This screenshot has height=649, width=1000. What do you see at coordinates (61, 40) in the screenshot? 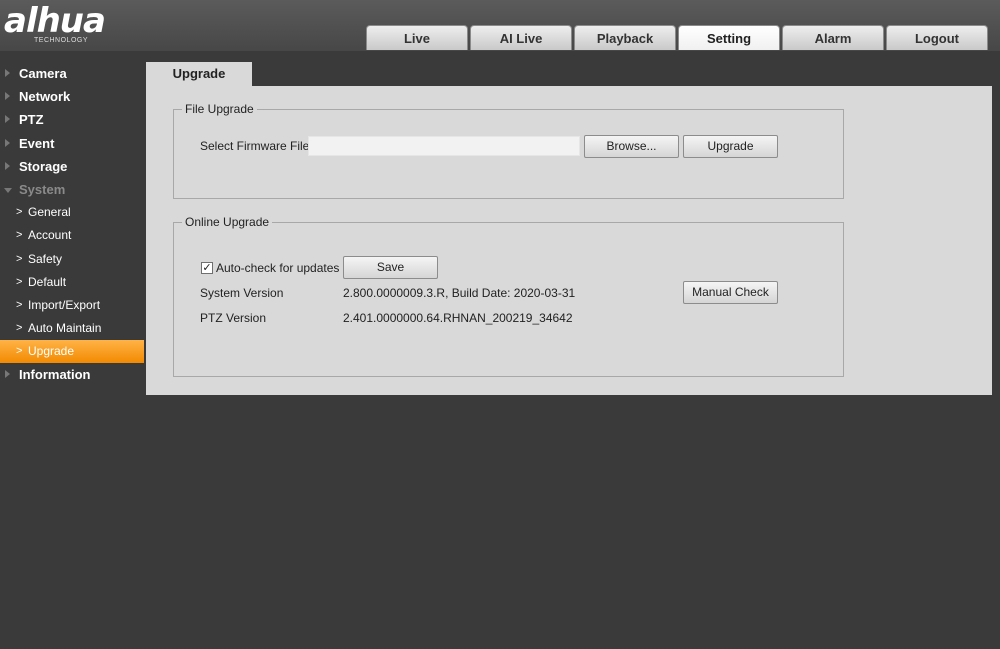
I see `brand-logo-sub: TECHNOLOGY` at bounding box center [61, 40].